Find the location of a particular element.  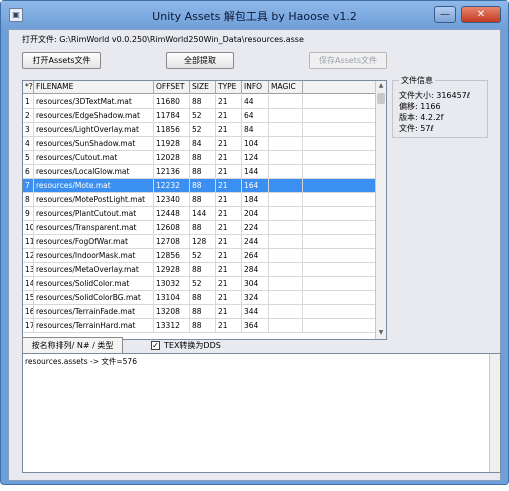

table-row: 11 resources/FogOfWar.mat 12708 128 21 244 is located at coordinates (199, 242).